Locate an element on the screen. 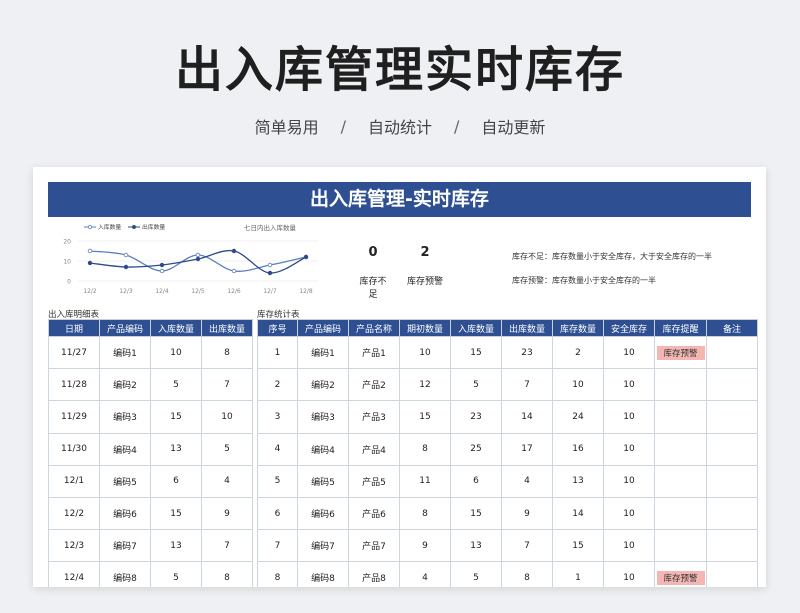 The image size is (800, 613). chart-title: 七日内出入库数量 is located at coordinates (270, 227).